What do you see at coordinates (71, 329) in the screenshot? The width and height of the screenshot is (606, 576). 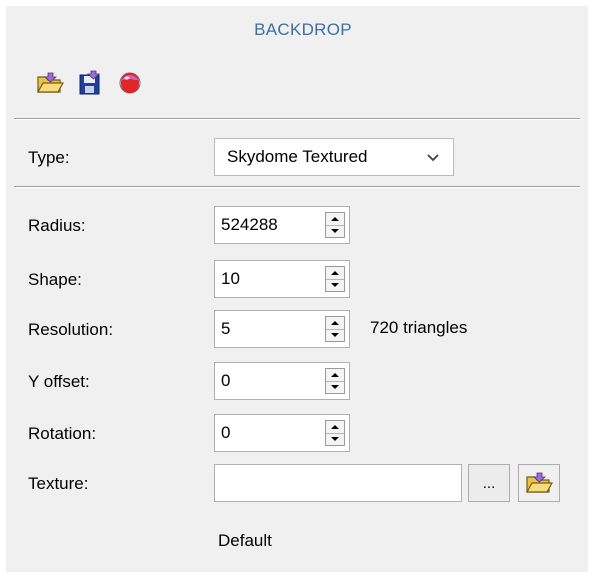 I see `resolution-label: Resolution:` at bounding box center [71, 329].